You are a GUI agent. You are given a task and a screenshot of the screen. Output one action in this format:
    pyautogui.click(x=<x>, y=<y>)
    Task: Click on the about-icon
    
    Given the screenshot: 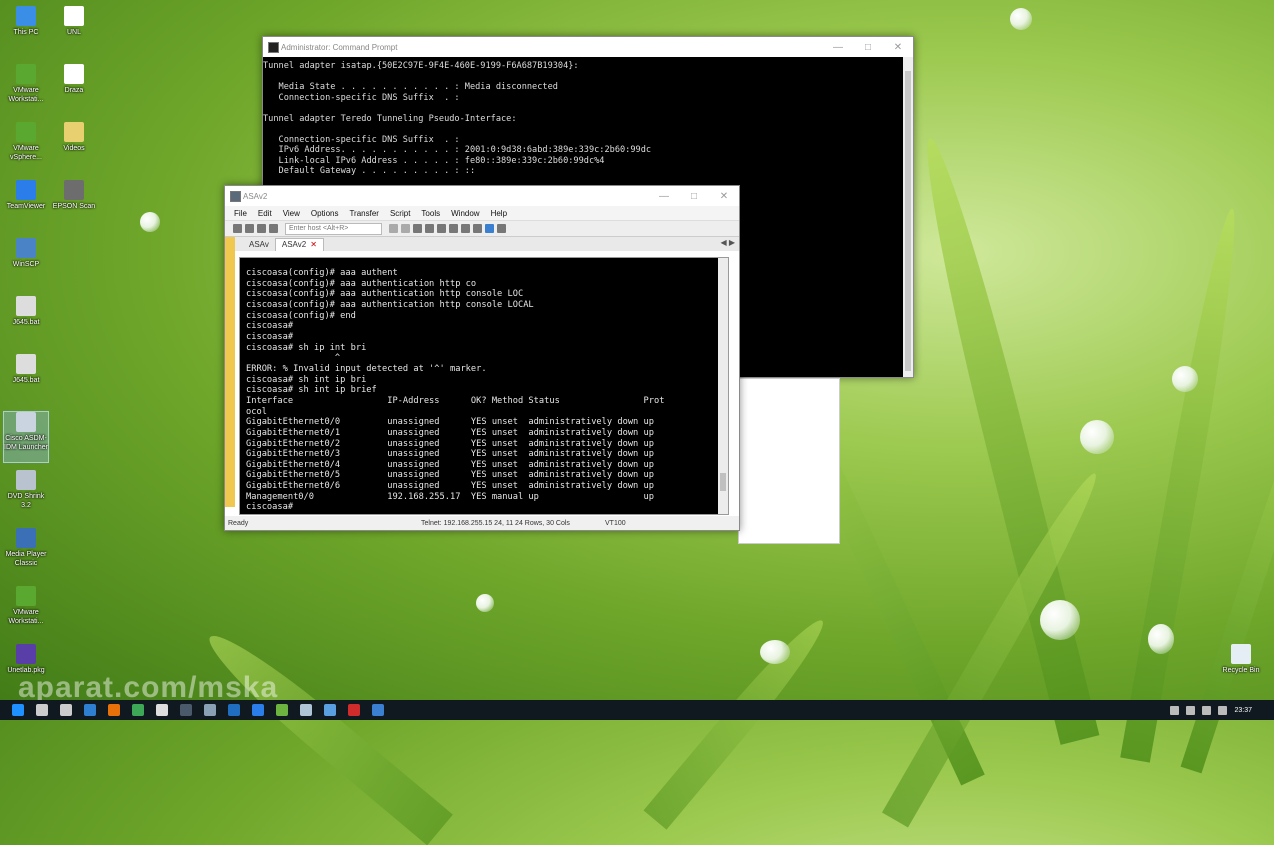 What is the action you would take?
    pyautogui.click(x=501, y=228)
    